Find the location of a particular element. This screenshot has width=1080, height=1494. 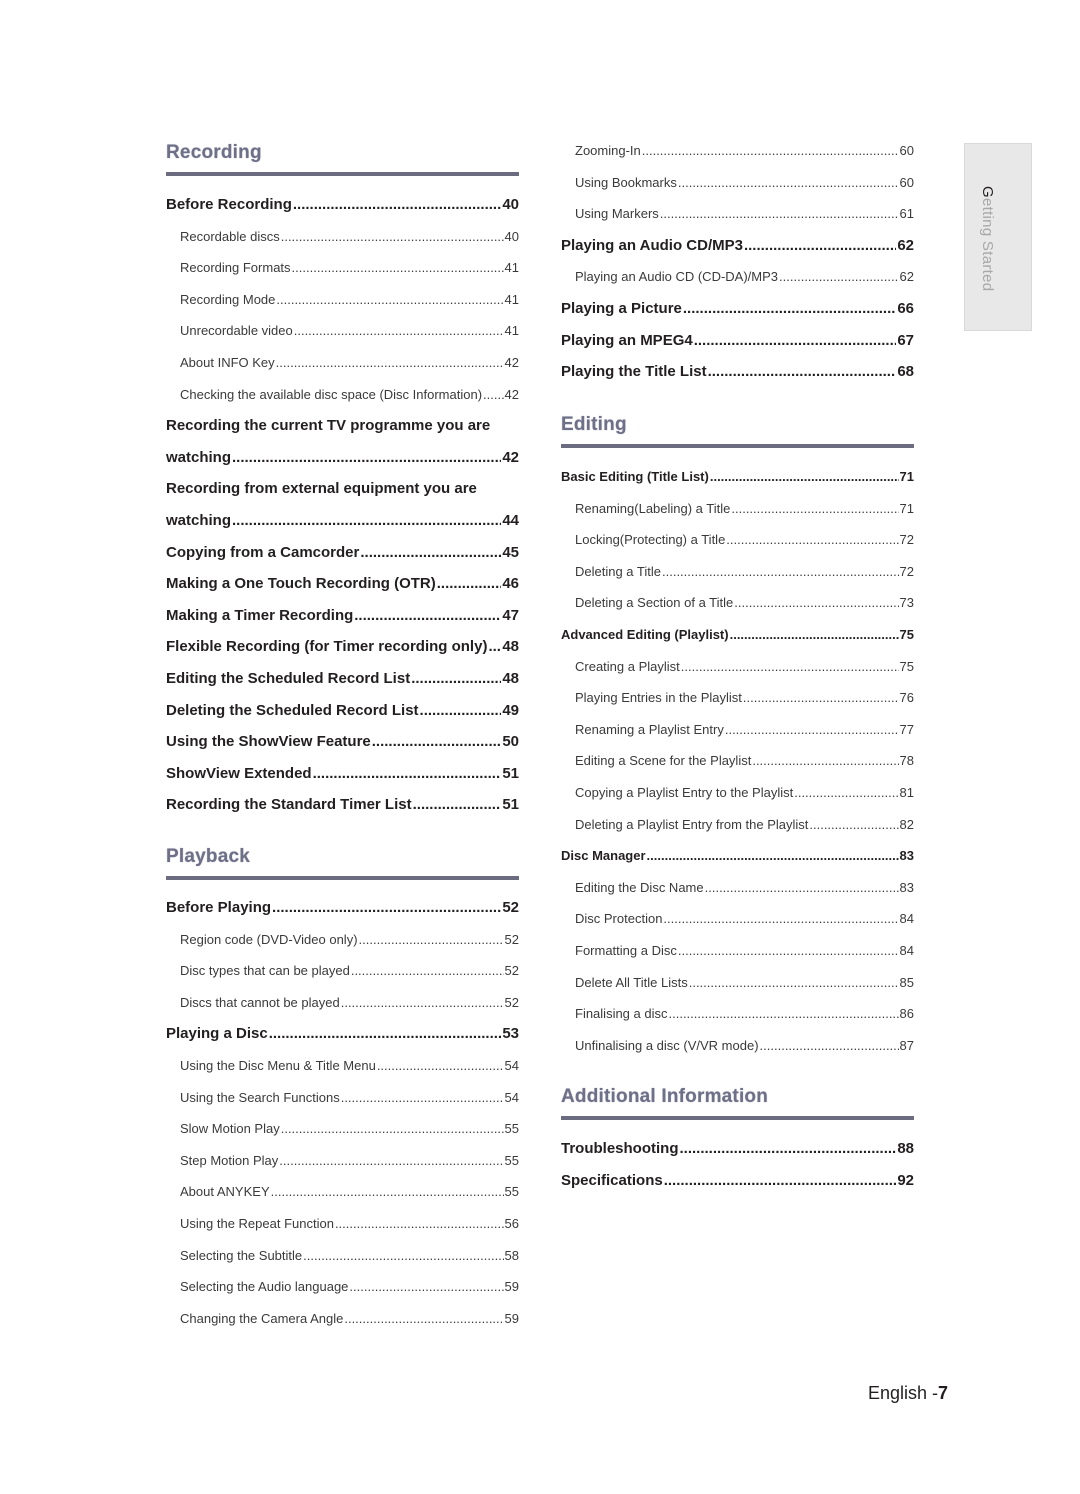

toc-entry: Playing a Disc 53 is located at coordinates (342, 1034).